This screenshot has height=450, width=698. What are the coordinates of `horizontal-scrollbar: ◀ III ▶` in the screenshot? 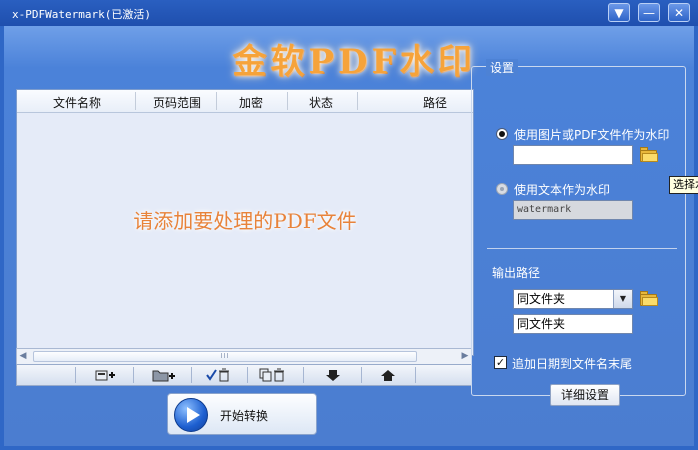 It's located at (244, 356).